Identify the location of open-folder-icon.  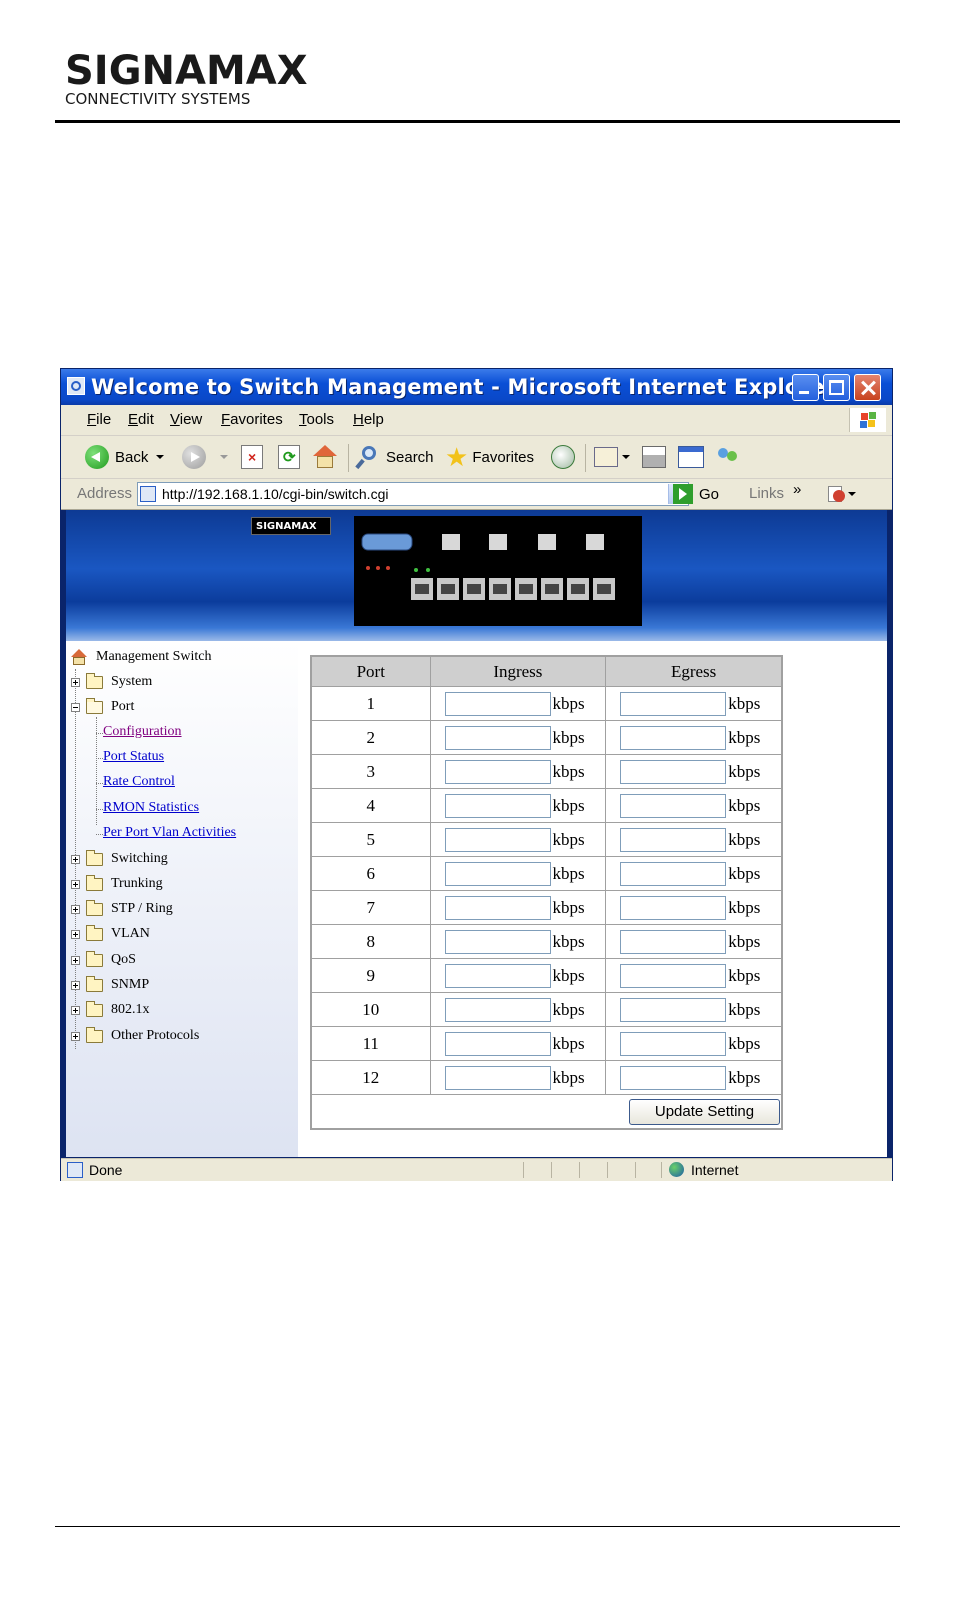
(94, 705).